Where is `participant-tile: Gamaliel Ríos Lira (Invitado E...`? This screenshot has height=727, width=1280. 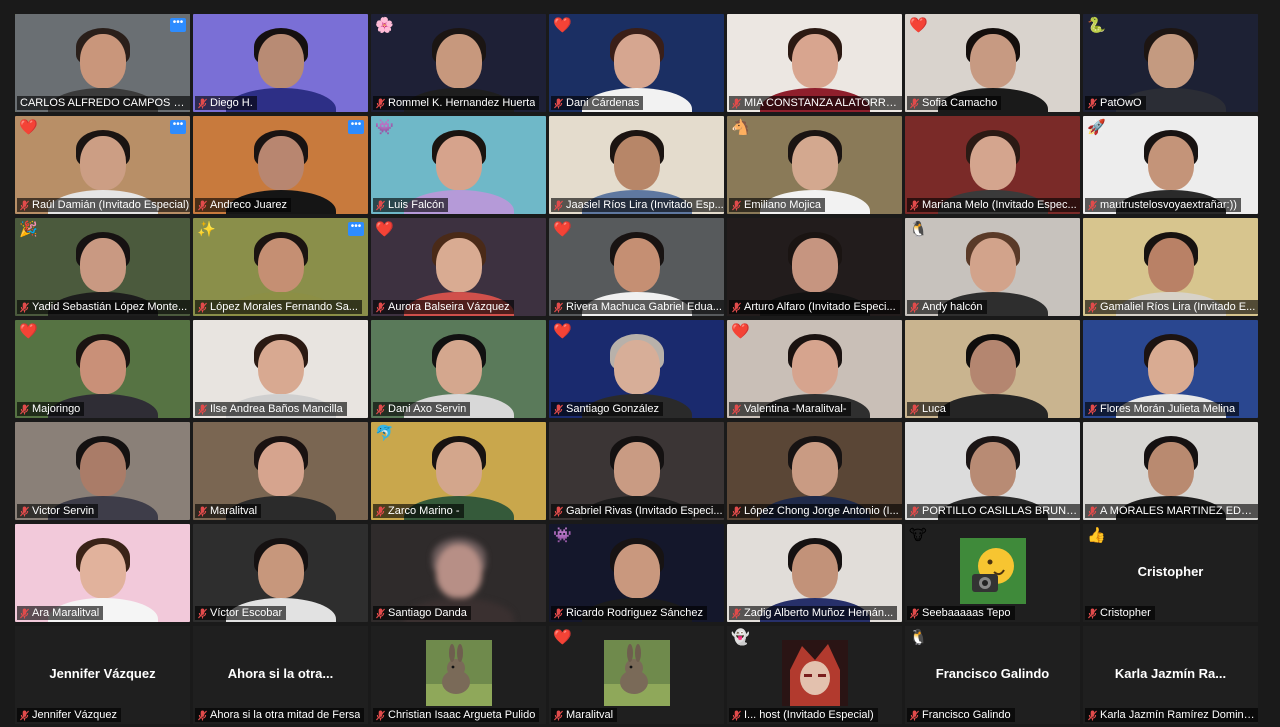 participant-tile: Gamaliel Ríos Lira (Invitado E... is located at coordinates (1170, 267).